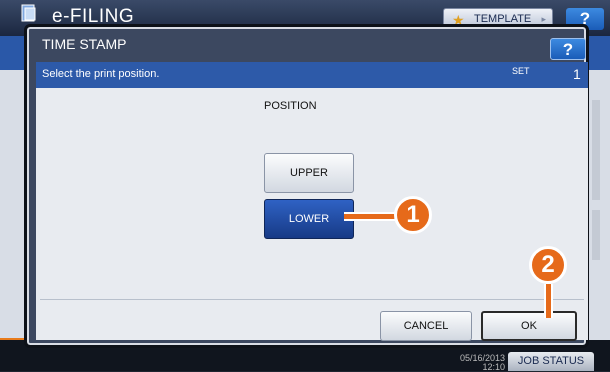  Describe the element at coordinates (568, 49) in the screenshot. I see `dialog-help-button: ?` at that location.